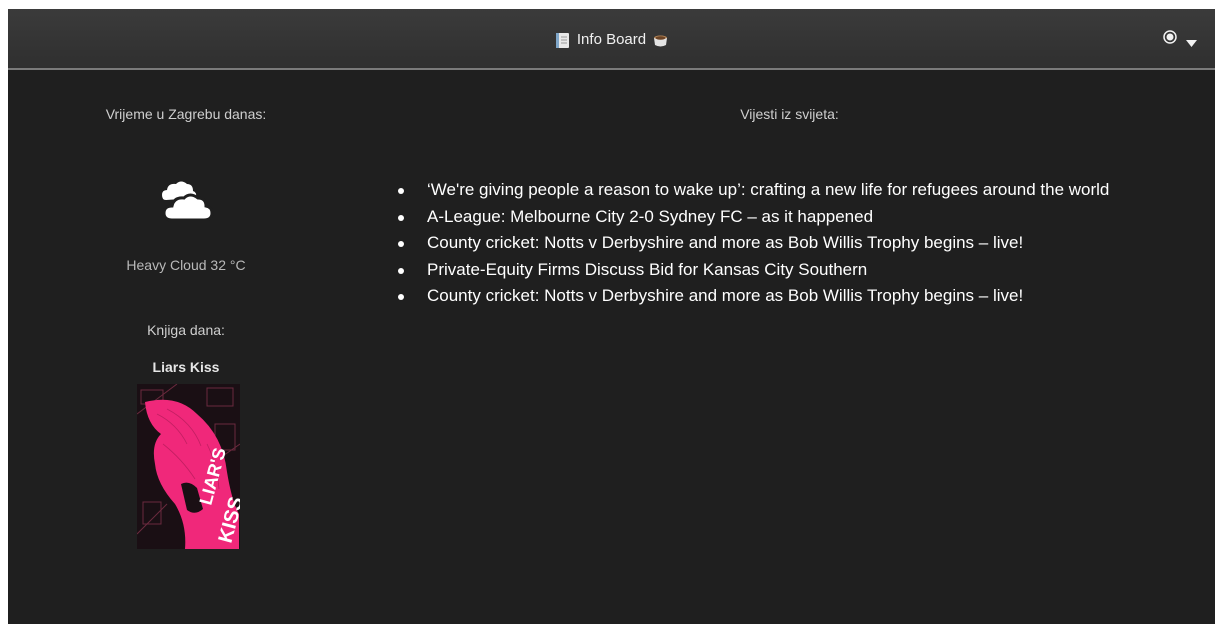 Image resolution: width=1215 pixels, height=624 pixels. I want to click on book-title: Liars Kiss, so click(186, 367).